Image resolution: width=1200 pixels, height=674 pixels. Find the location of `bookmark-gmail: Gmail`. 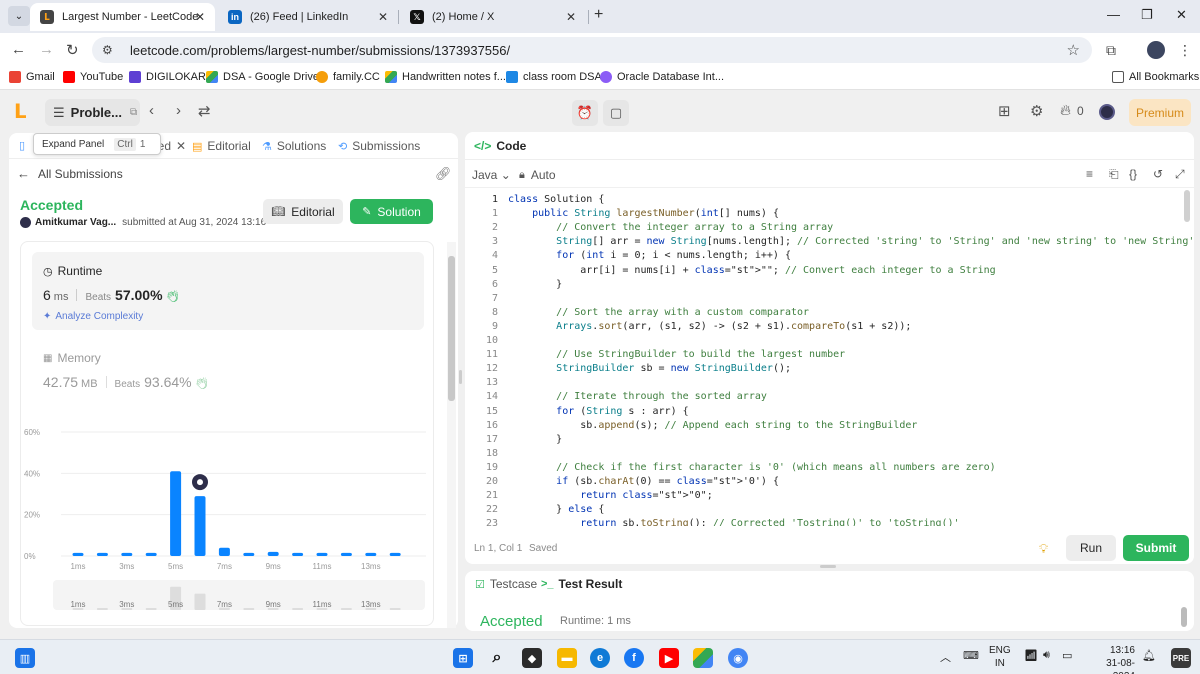

bookmark-gmail: Gmail is located at coordinates (32, 77).